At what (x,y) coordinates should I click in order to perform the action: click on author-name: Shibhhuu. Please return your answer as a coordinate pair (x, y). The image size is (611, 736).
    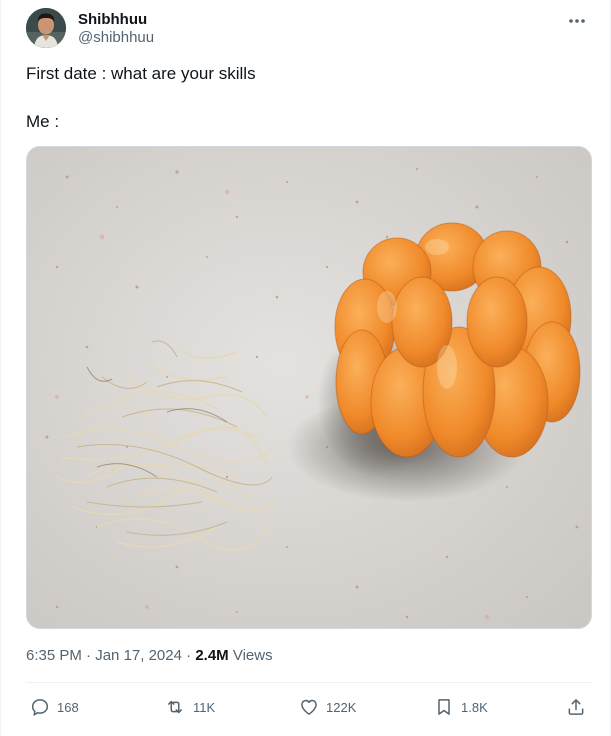
    Looking at the image, I should click on (112, 20).